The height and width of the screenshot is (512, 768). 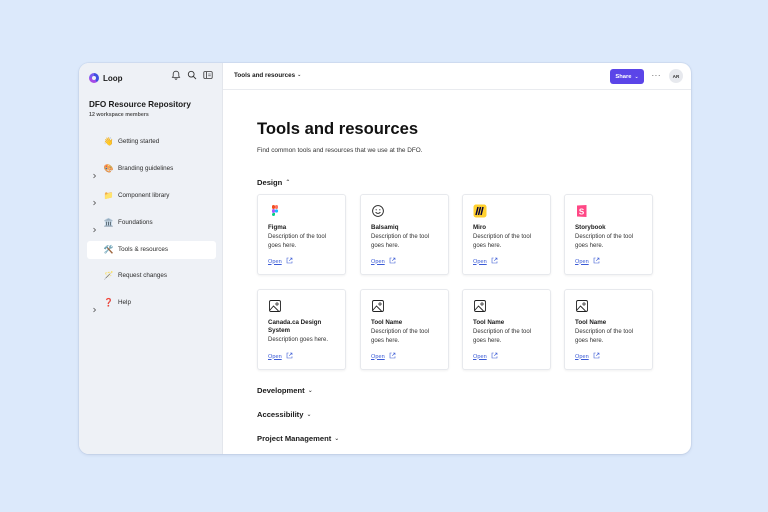 I want to click on sidebar-item: 🏛️ Foundations, so click(x=151, y=223).